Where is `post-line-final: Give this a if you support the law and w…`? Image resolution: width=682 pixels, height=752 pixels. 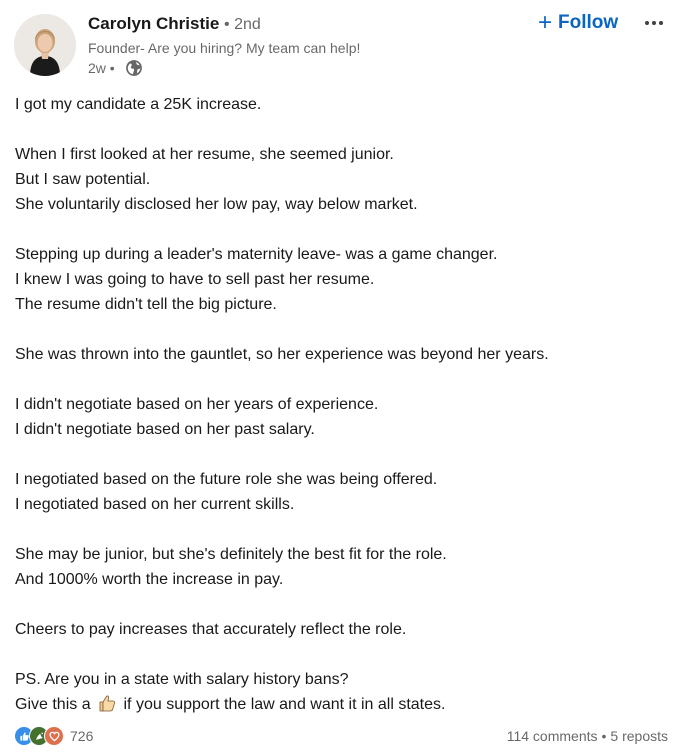
post-line-final: Give this a if you support the law and w… is located at coordinates (335, 704).